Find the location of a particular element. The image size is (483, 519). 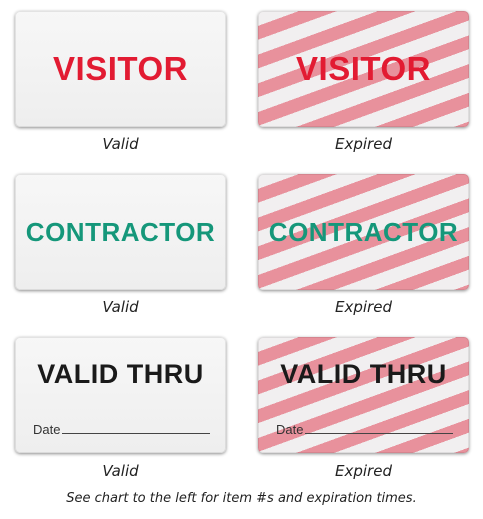

contractor-badge-expired: CONTRACTOR is located at coordinates (363, 232).